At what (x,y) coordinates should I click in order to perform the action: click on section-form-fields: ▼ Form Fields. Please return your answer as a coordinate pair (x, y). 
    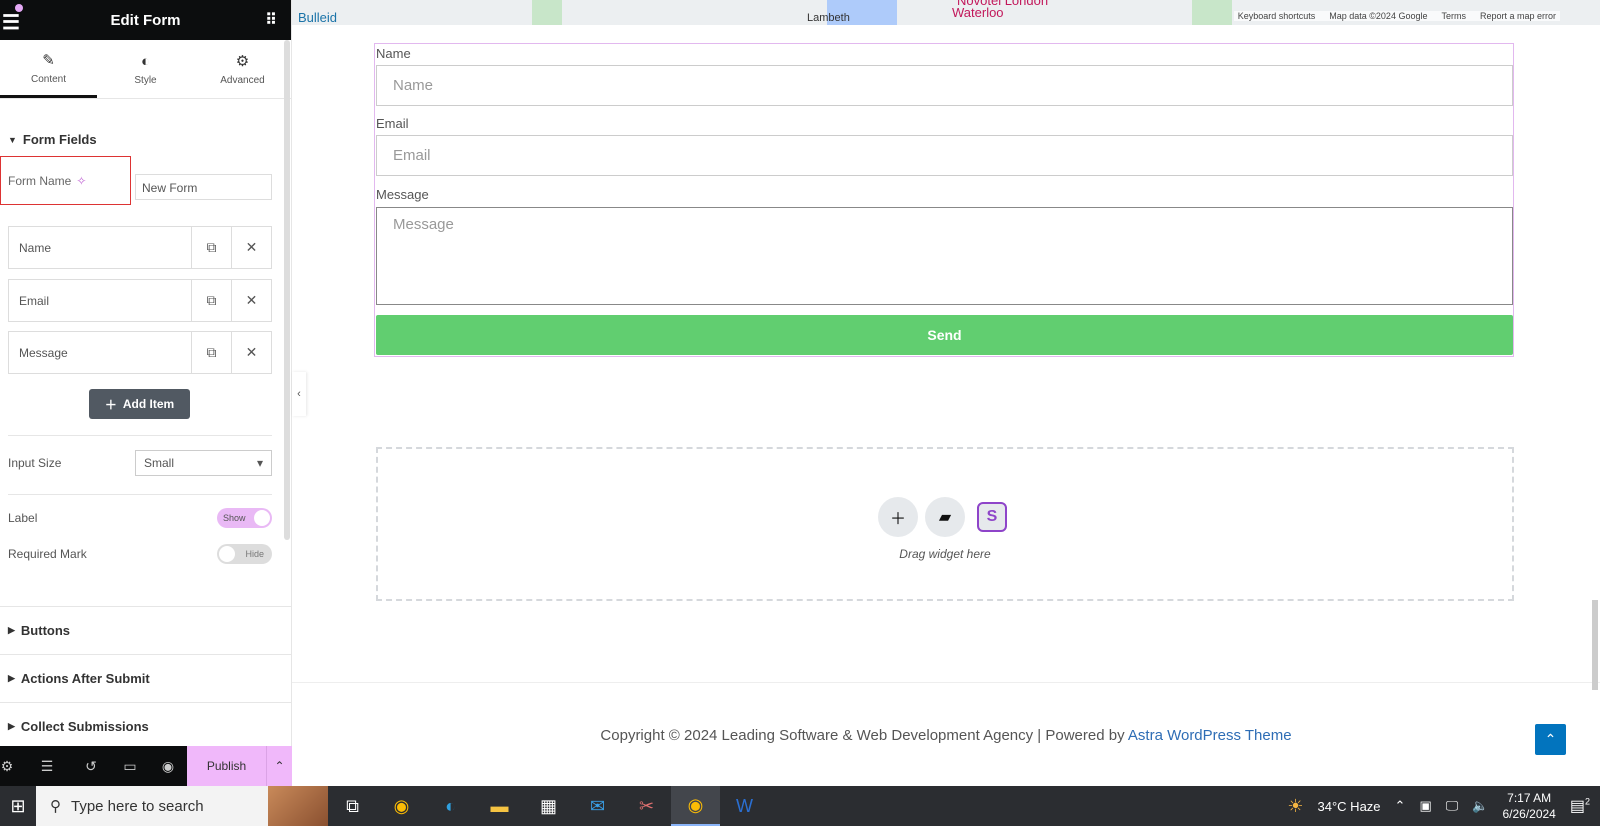
    Looking at the image, I should click on (52, 139).